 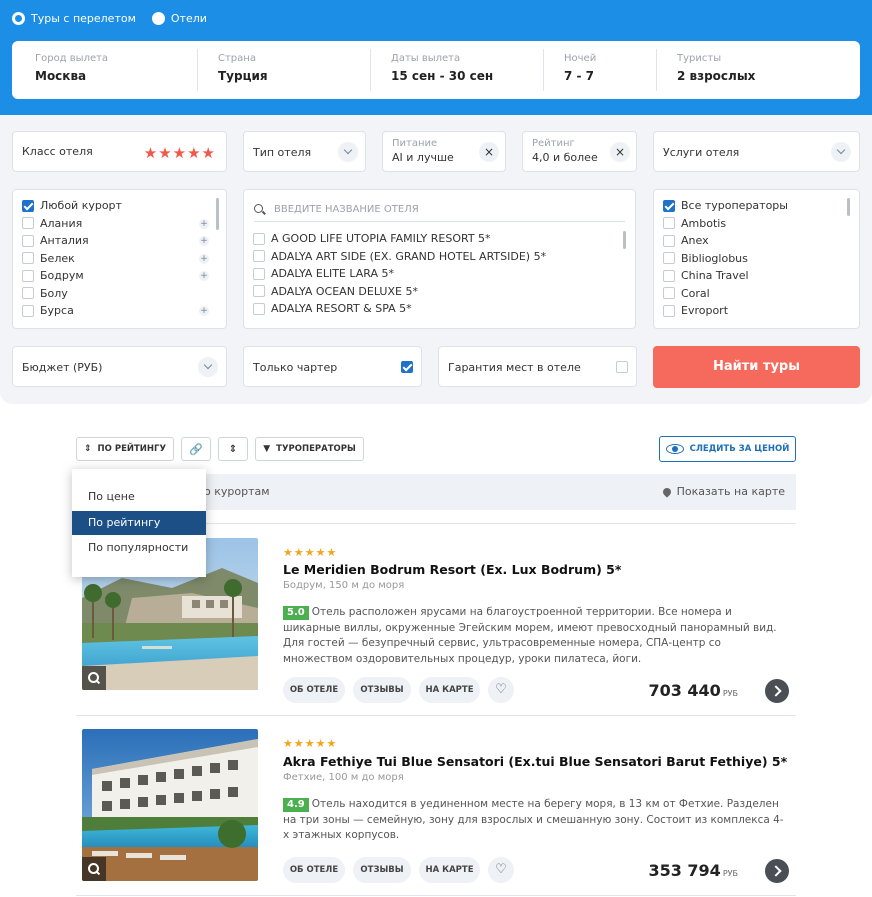 What do you see at coordinates (753, 294) in the screenshot?
I see `operator-item: Coral` at bounding box center [753, 294].